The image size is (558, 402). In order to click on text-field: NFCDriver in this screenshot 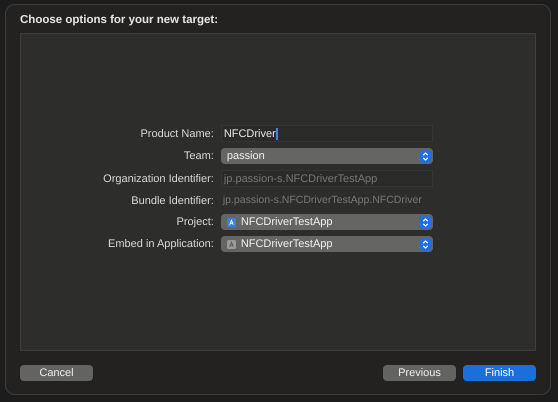, I will do `click(326, 133)`.